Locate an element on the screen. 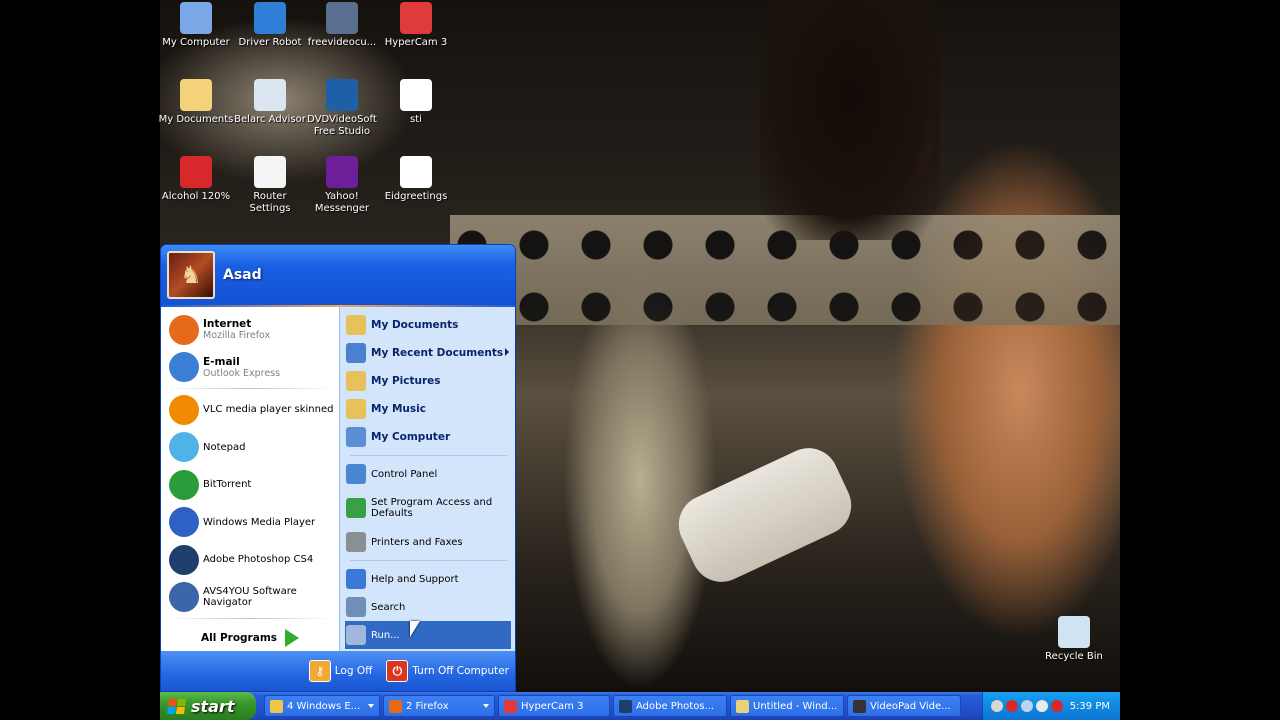  place-label: My Recent Documents is located at coordinates (437, 353).